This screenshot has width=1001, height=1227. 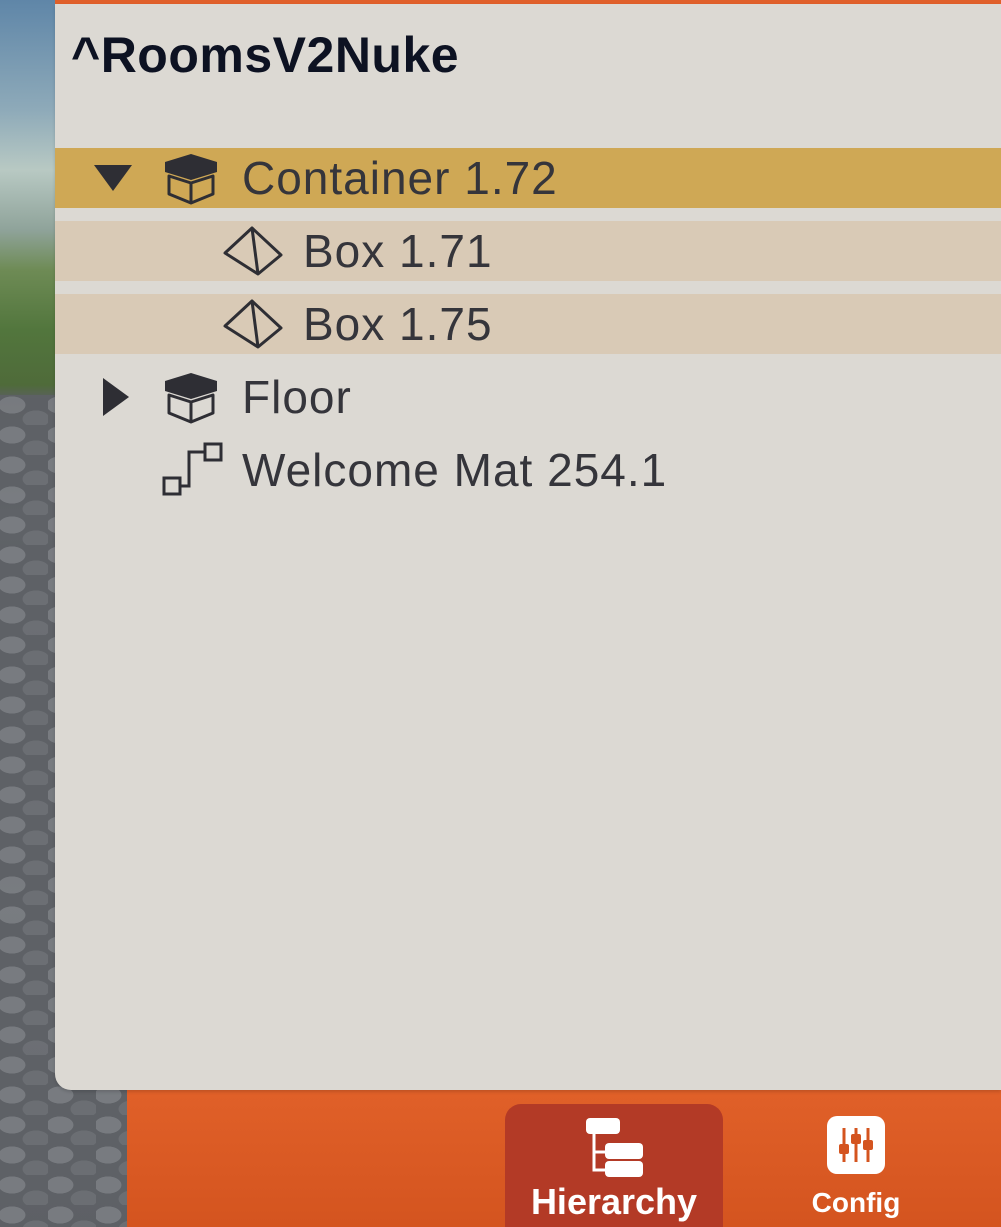 I want to click on tree-item-floor: Floor, so click(x=528, y=397).